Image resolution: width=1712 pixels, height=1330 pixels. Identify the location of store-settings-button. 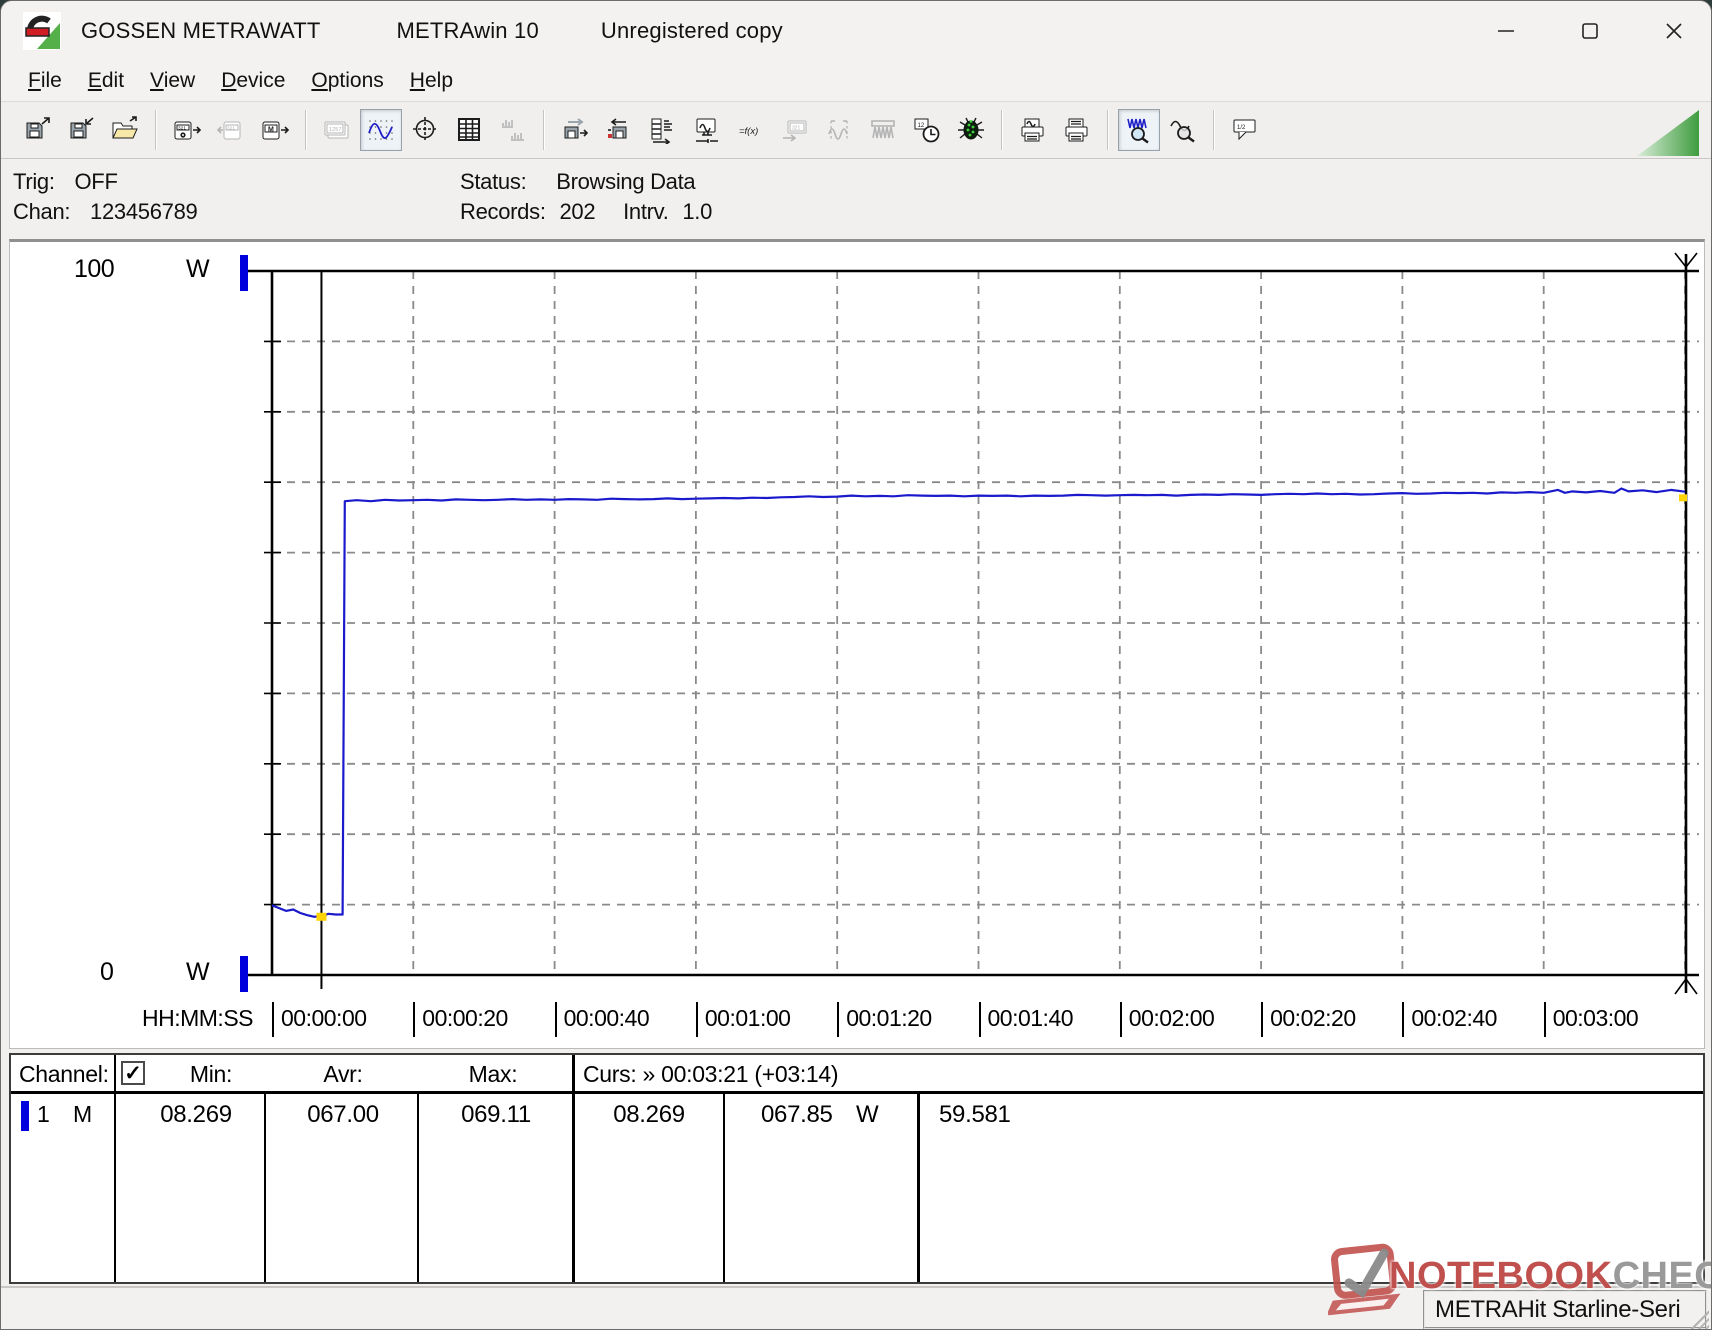
(619, 130).